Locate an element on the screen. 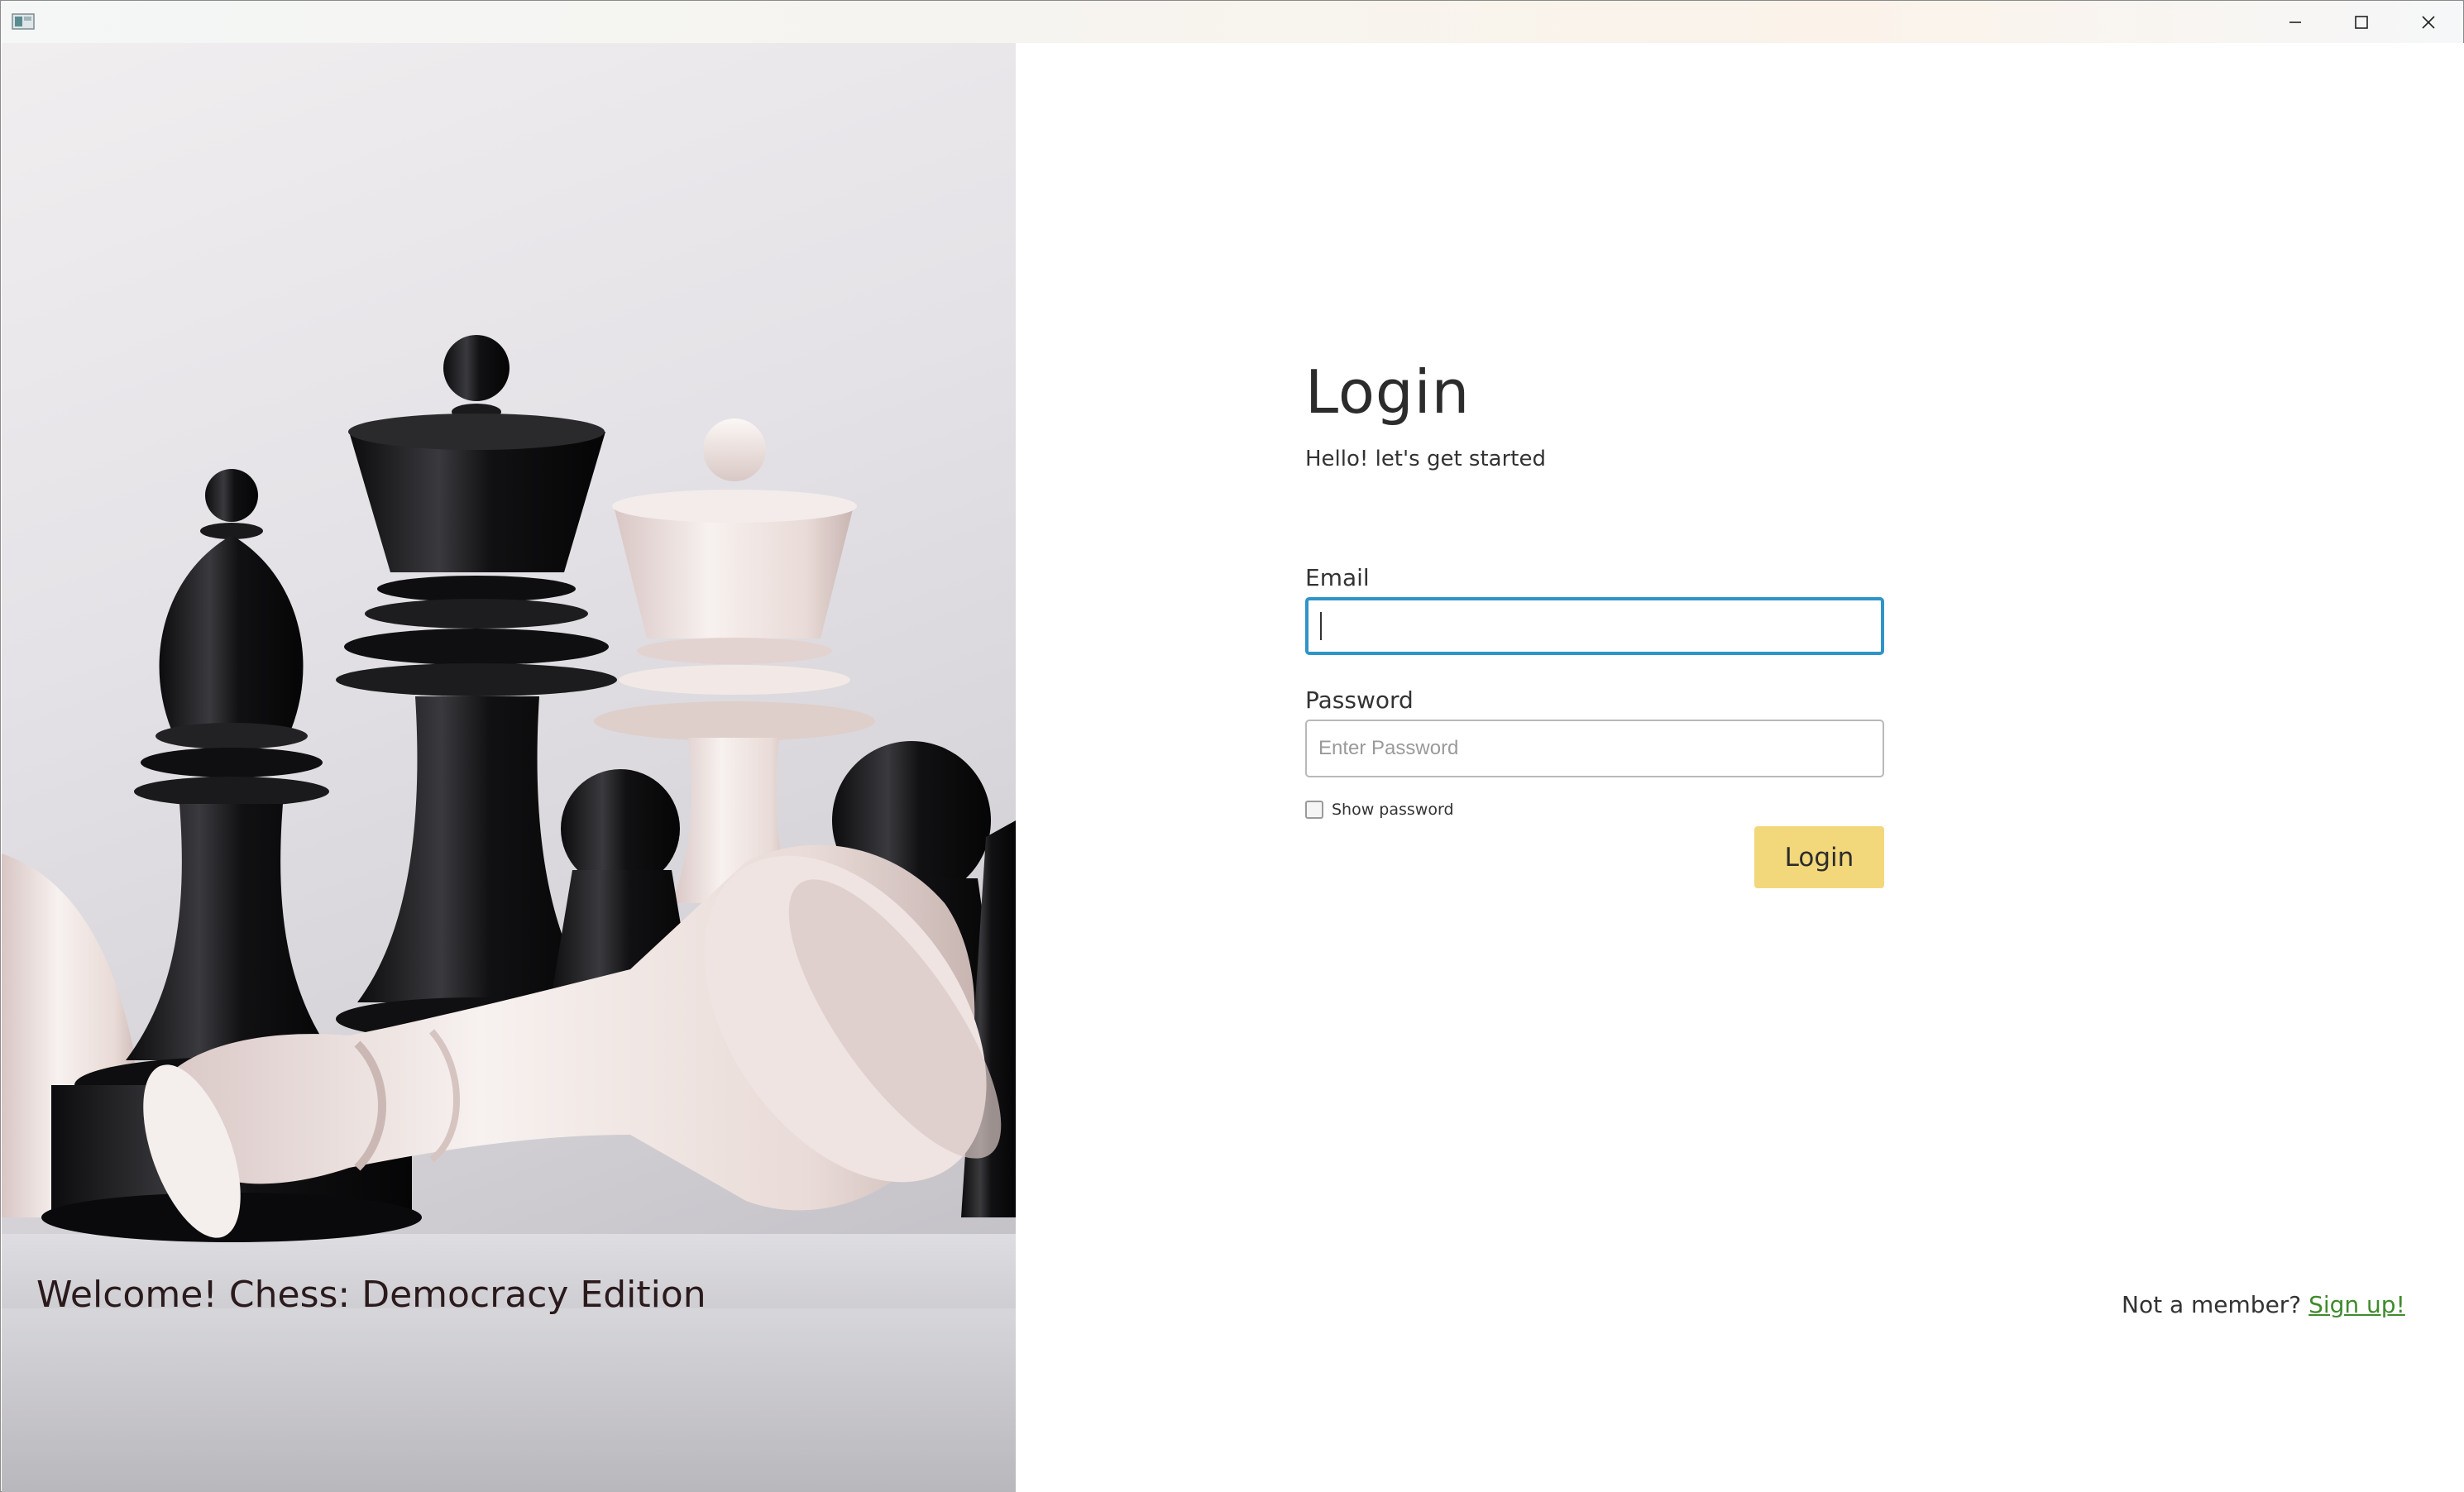 This screenshot has height=1492, width=2464. maximize-button is located at coordinates (2361, 22).